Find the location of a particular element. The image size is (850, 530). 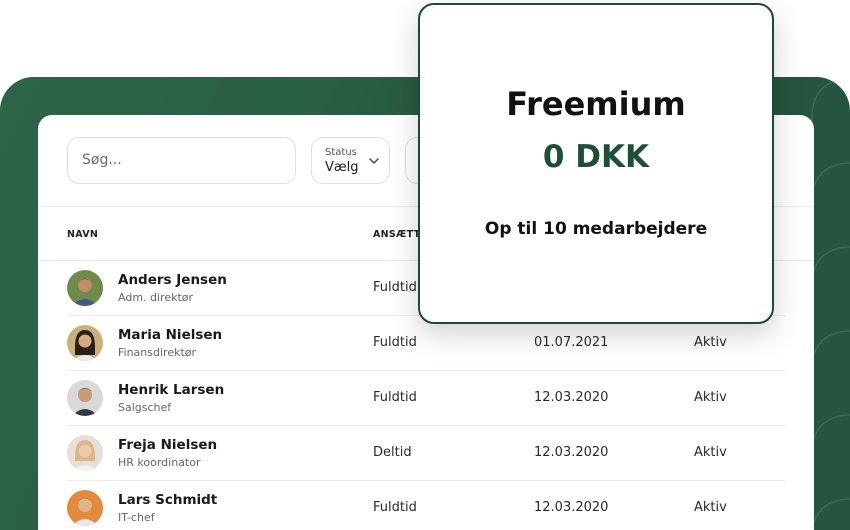

employee-name: Maria Nielsen is located at coordinates (170, 335).